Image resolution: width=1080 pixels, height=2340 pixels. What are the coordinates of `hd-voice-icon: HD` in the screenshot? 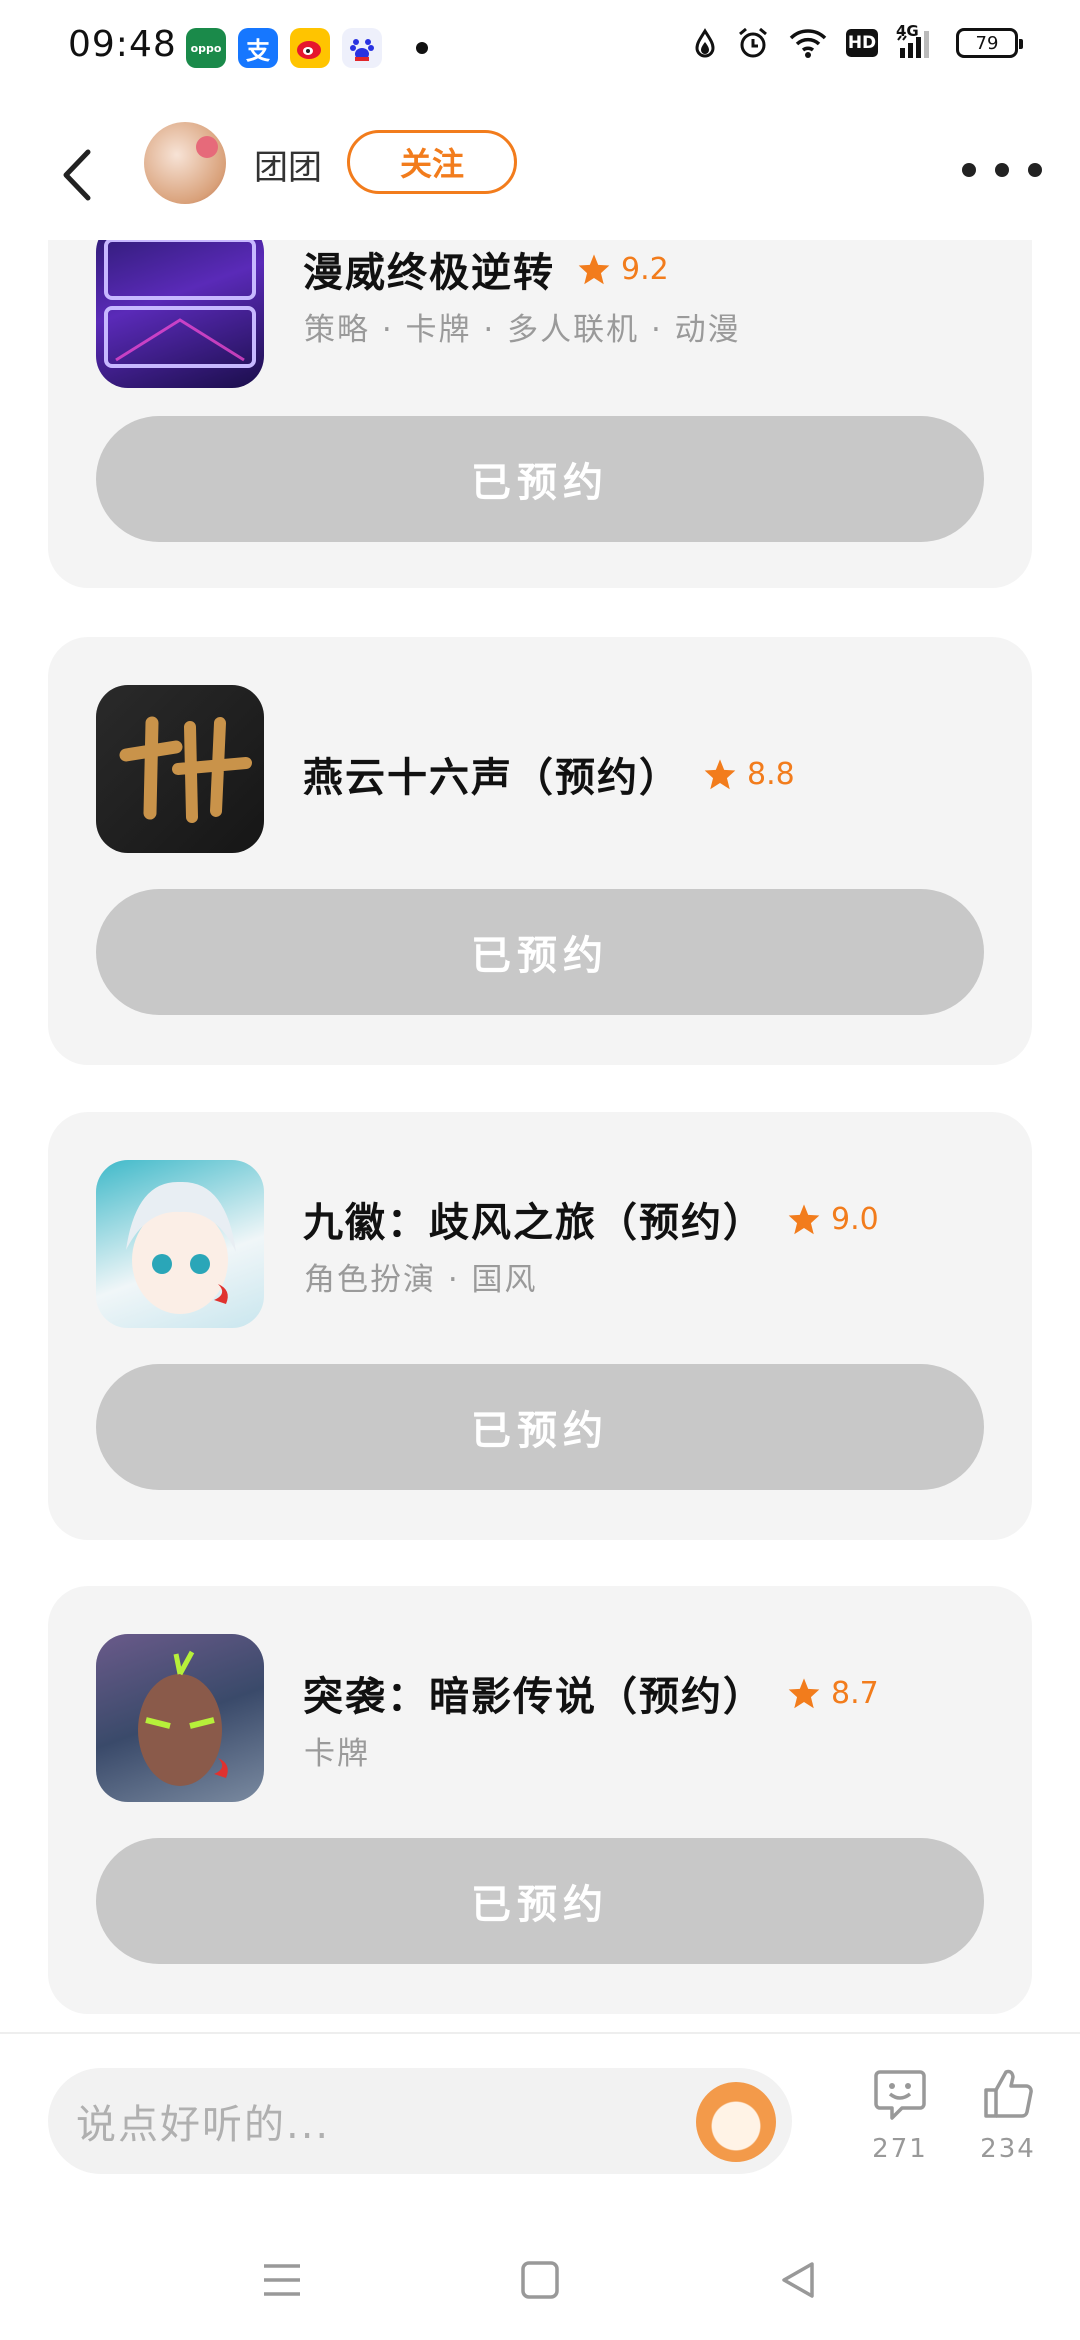 It's located at (862, 43).